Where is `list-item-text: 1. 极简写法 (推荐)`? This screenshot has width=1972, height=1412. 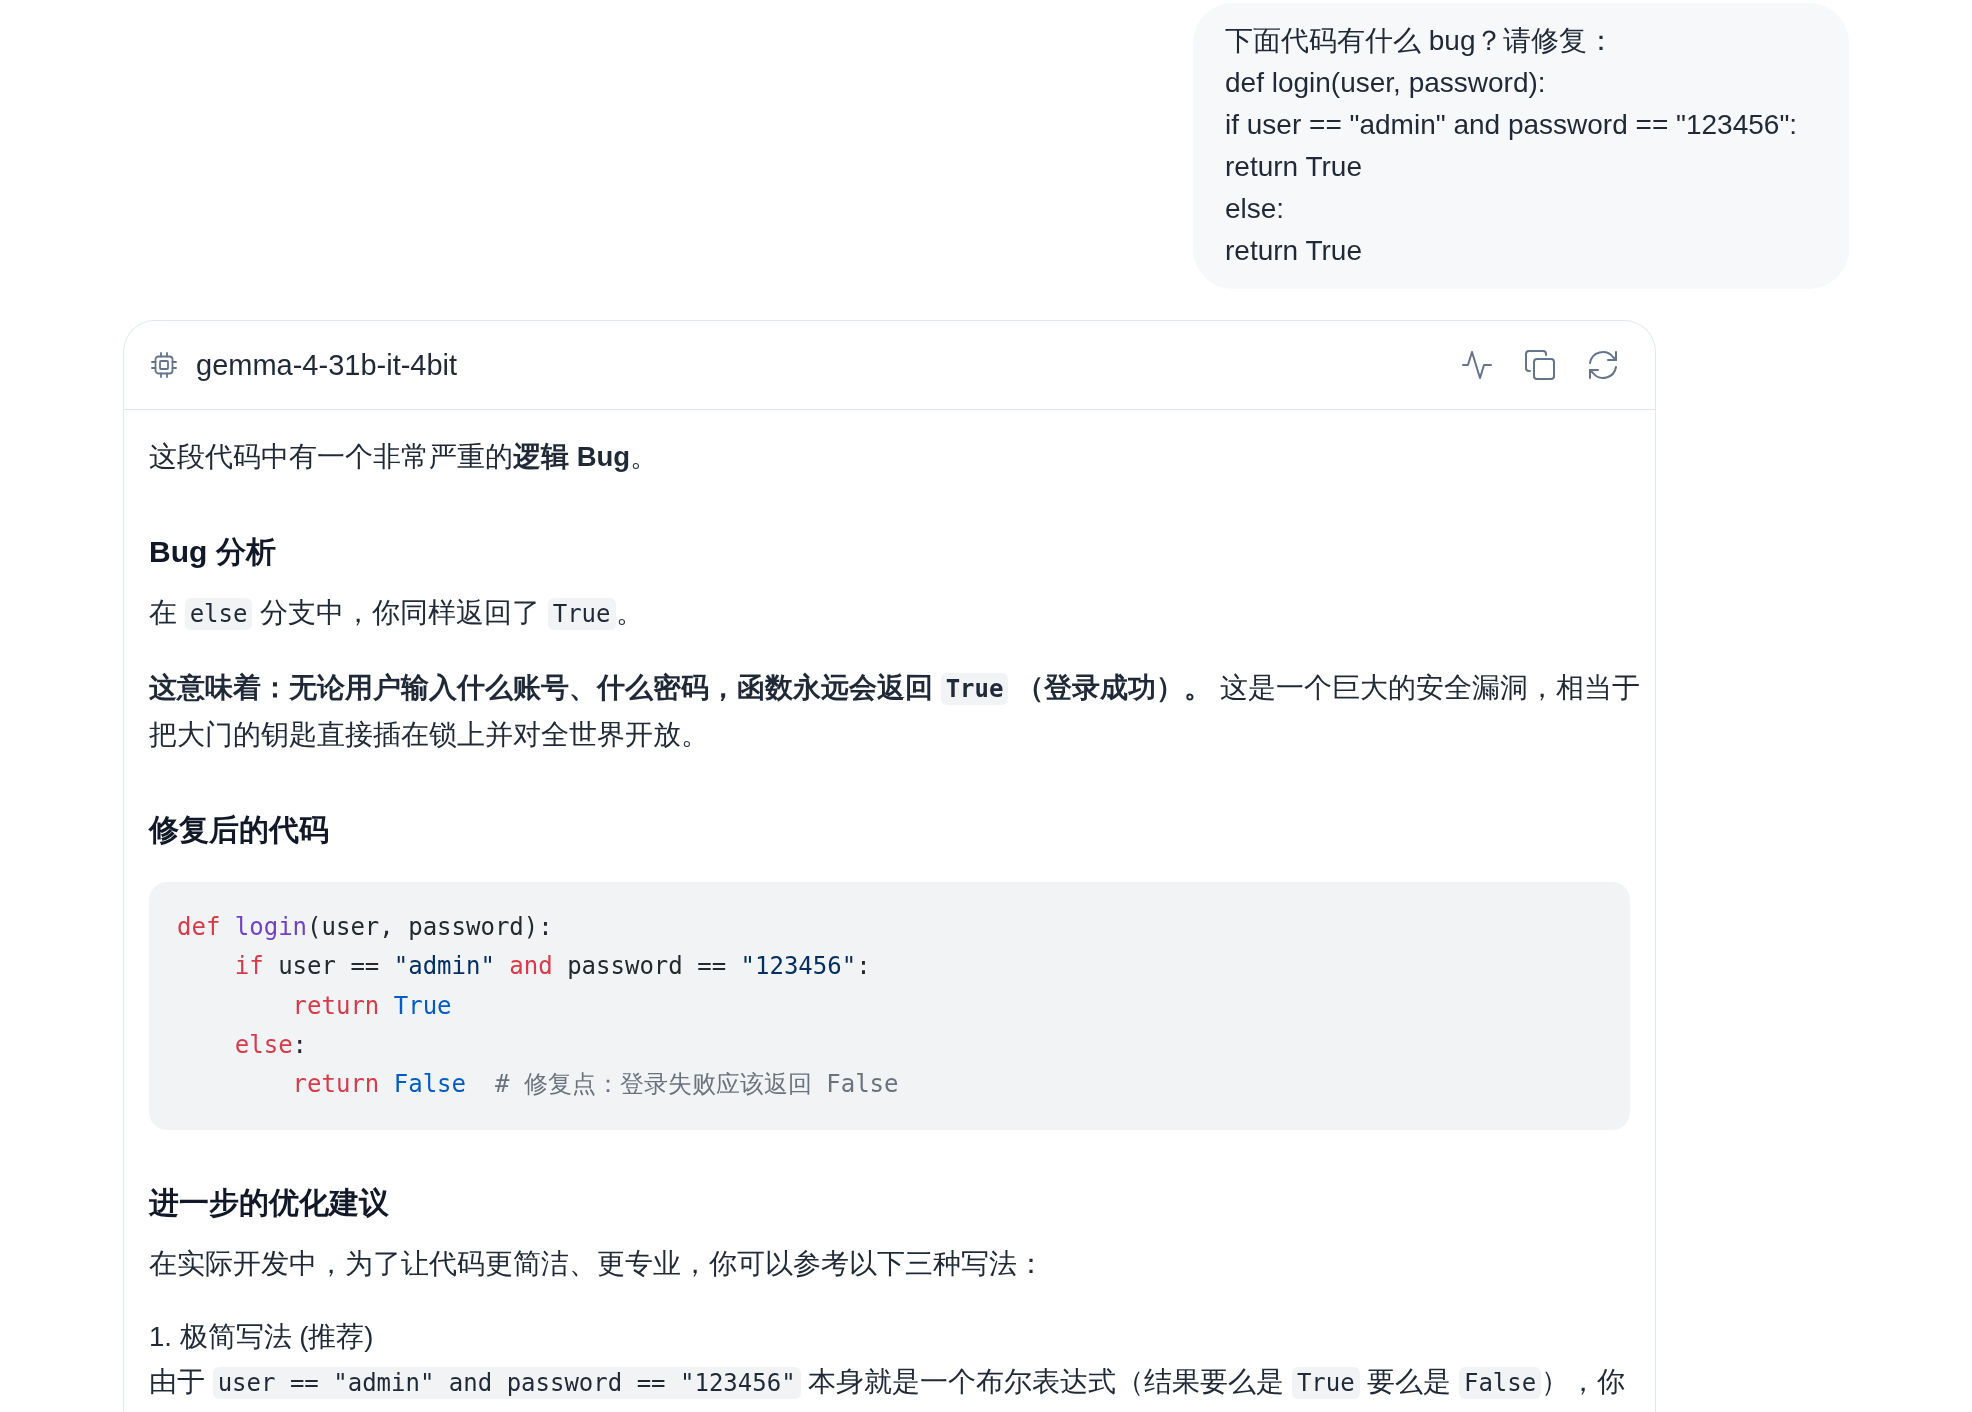 list-item-text: 1. 极简写法 (推荐) is located at coordinates (262, 1337).